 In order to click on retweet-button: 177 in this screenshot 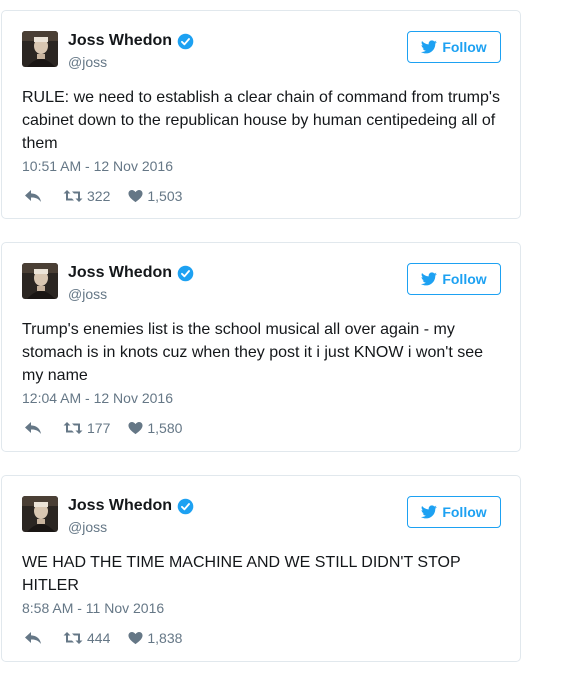, I will do `click(76, 428)`.